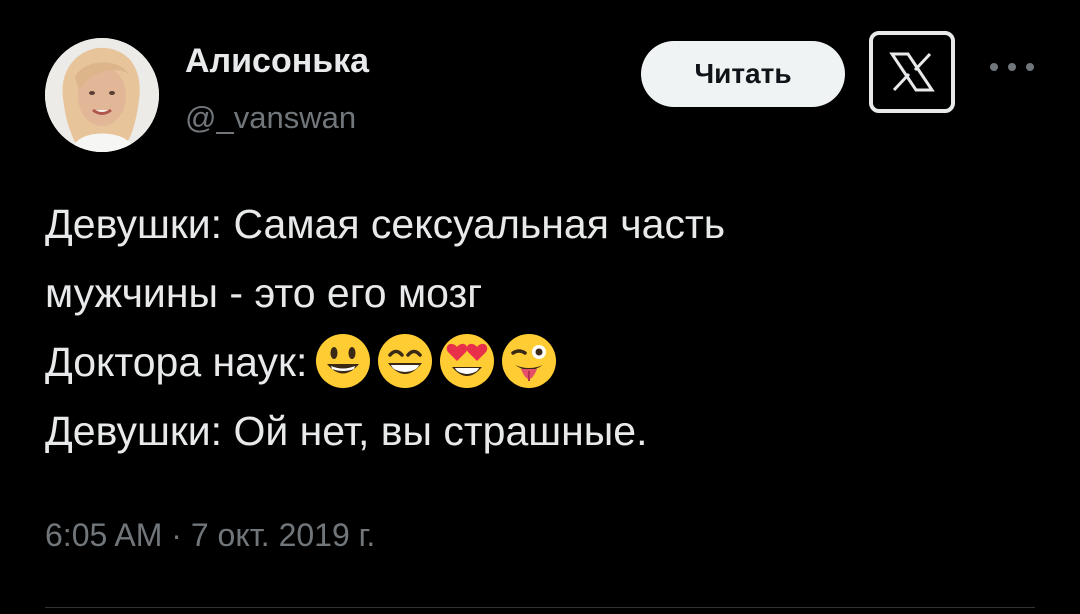  Describe the element at coordinates (264, 293) in the screenshot. I see `tweet-line: мужчины - это его мозг` at that location.